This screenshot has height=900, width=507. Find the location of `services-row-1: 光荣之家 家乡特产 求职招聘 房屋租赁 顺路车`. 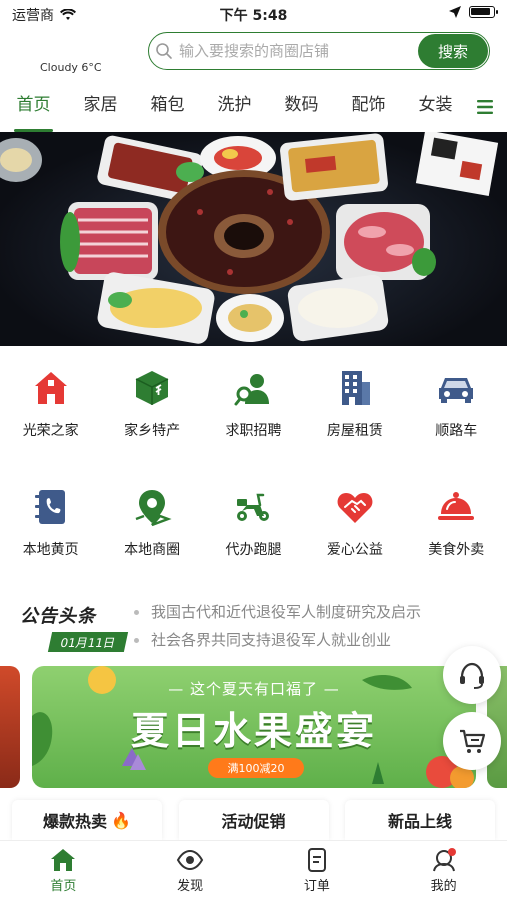

services-row-1: 光荣之家 家乡特产 求职招聘 房屋租赁 顺路车 is located at coordinates (253, 403).